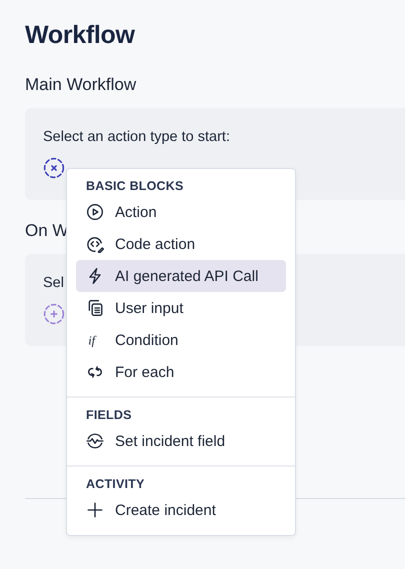 The image size is (405, 569). Describe the element at coordinates (95, 308) in the screenshot. I see `stacked-document-icon` at that location.